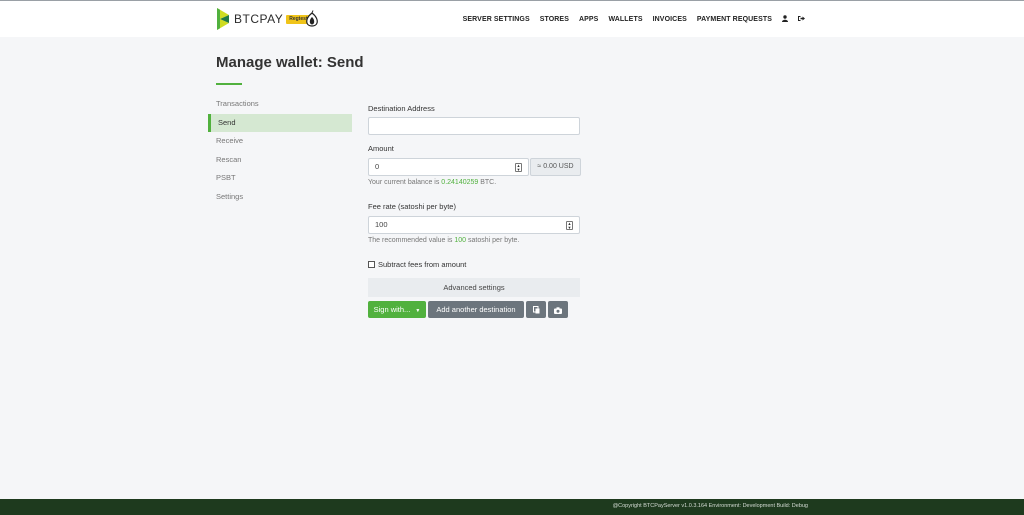  I want to click on nav-payment-requests: PAYMENT REQUESTS, so click(734, 19).